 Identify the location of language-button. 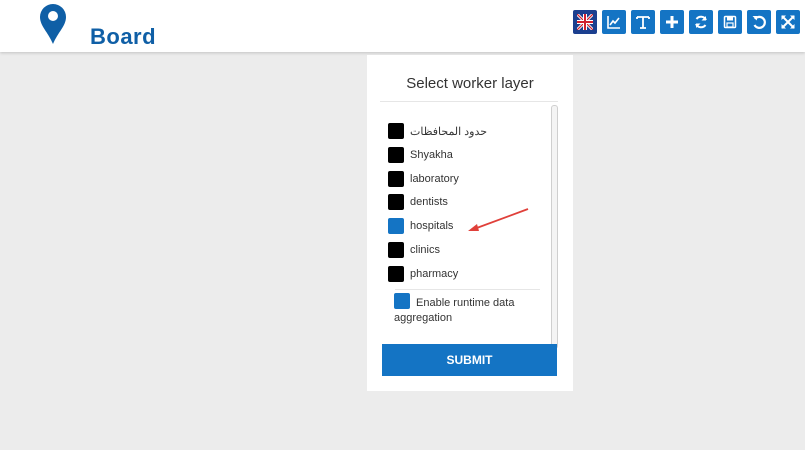
(585, 22).